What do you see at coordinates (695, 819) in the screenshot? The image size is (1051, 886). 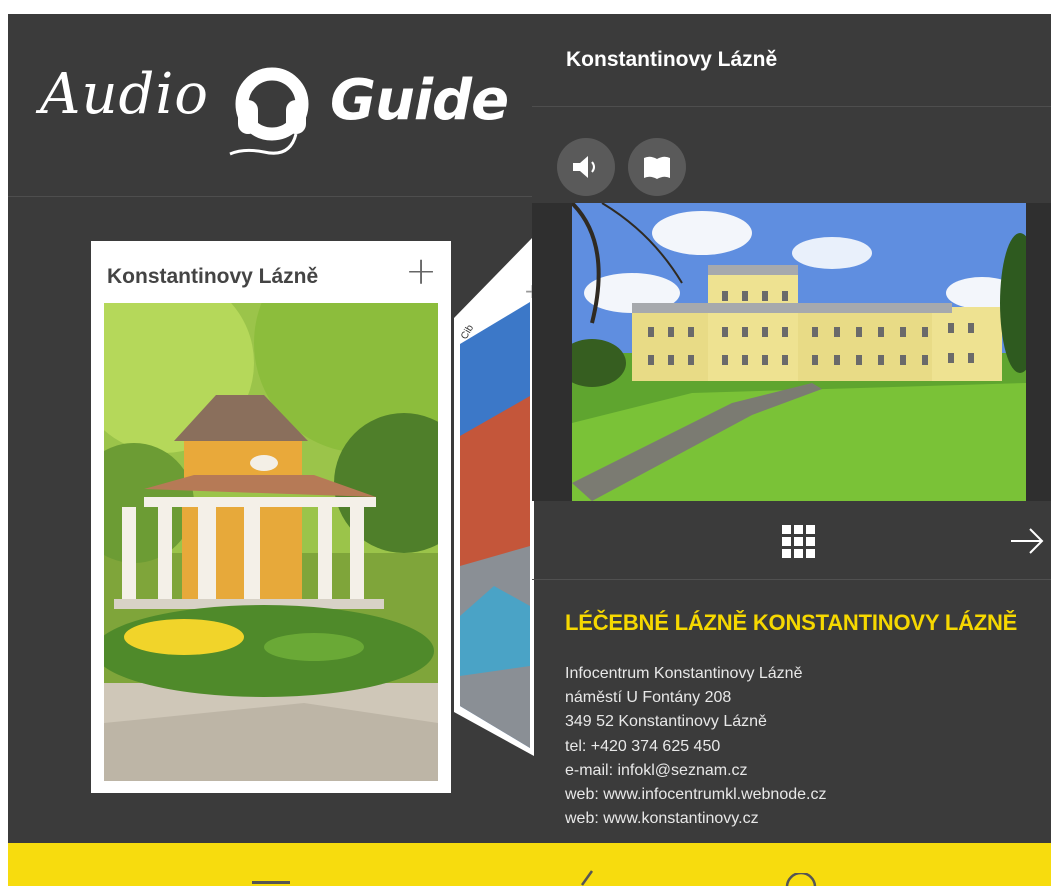 I see `info-line-web: web: www.konstantinovy.cz` at bounding box center [695, 819].